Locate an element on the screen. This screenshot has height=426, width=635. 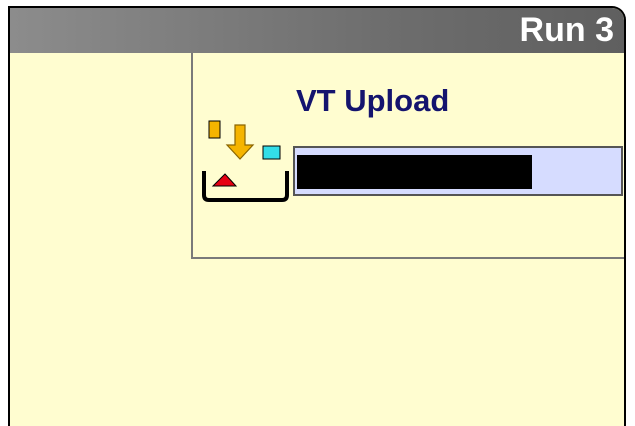
dialog-title: VT Upload is located at coordinates (373, 100).